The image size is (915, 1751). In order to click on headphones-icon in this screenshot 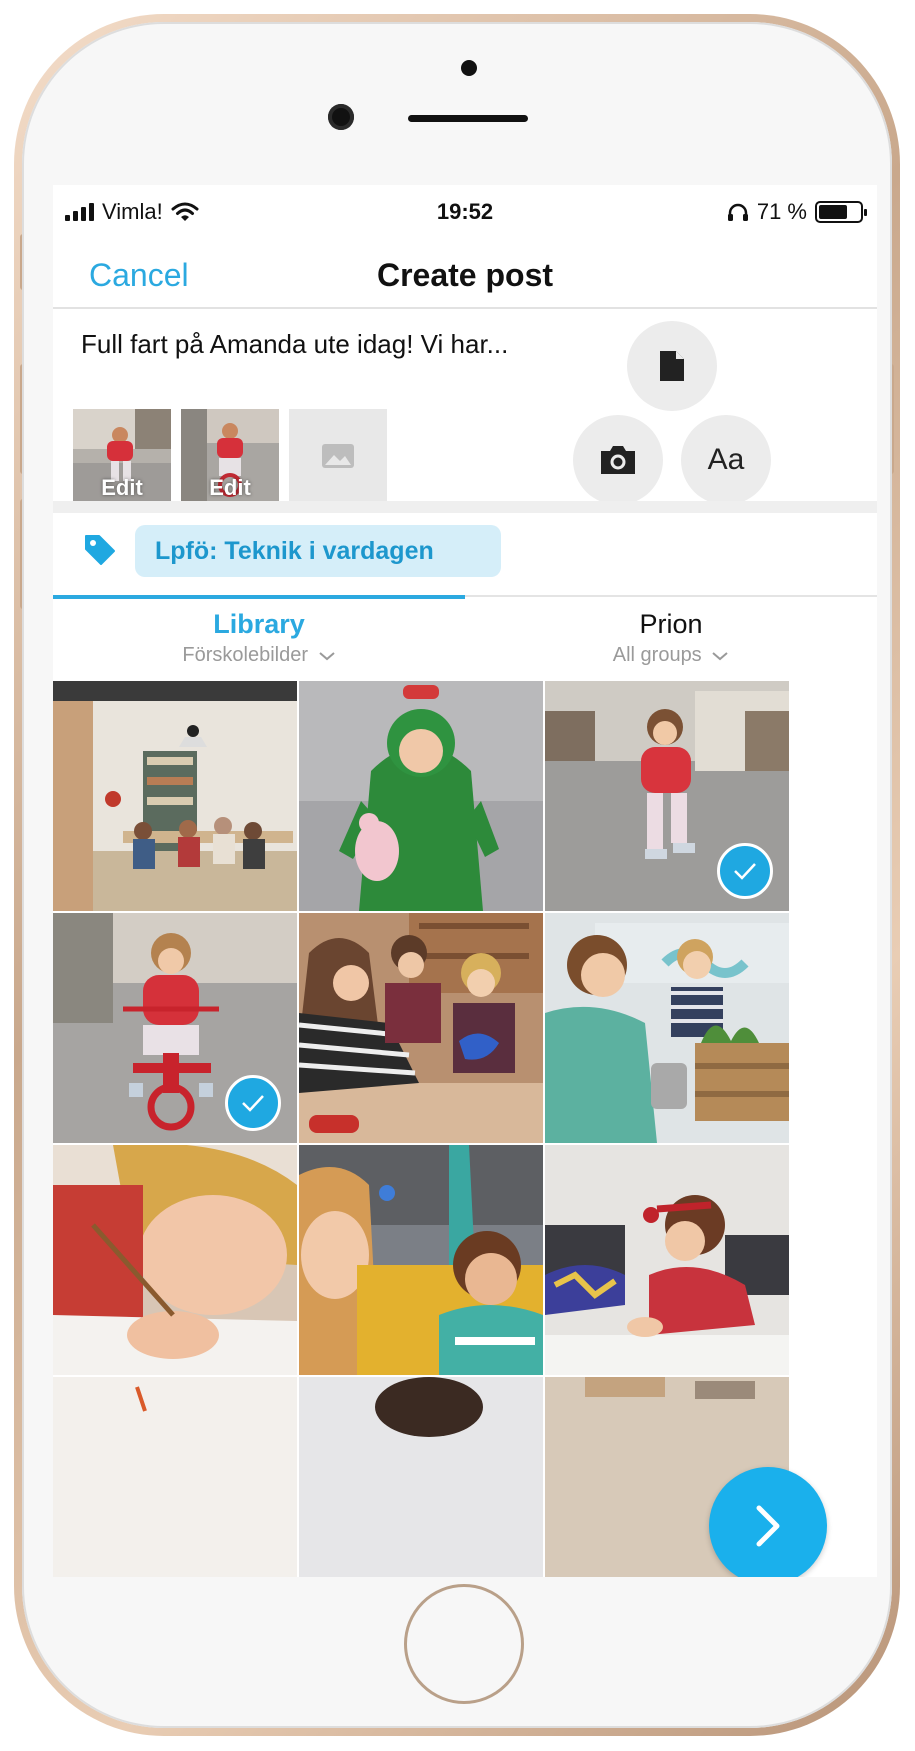, I will do `click(737, 212)`.